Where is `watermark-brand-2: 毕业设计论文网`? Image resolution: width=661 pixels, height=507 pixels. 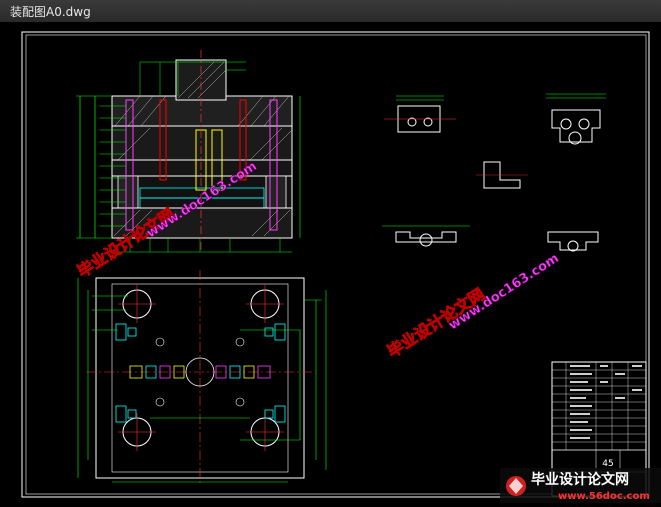 watermark-brand-2: 毕业设计论文网 is located at coordinates (436, 322).